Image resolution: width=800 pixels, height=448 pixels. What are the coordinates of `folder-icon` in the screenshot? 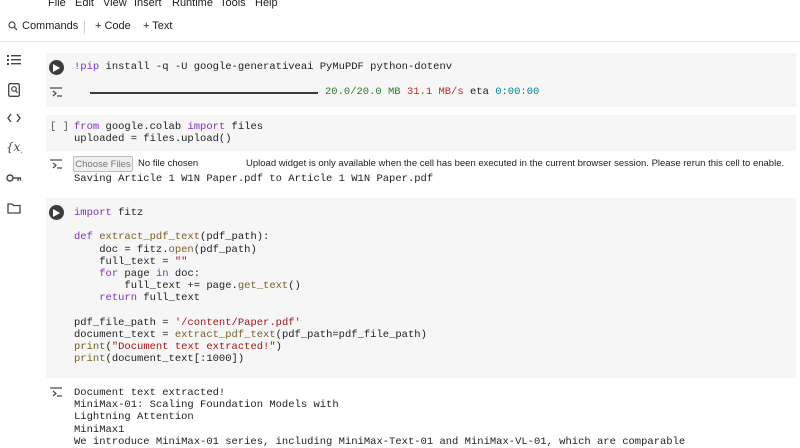 It's located at (14, 208).